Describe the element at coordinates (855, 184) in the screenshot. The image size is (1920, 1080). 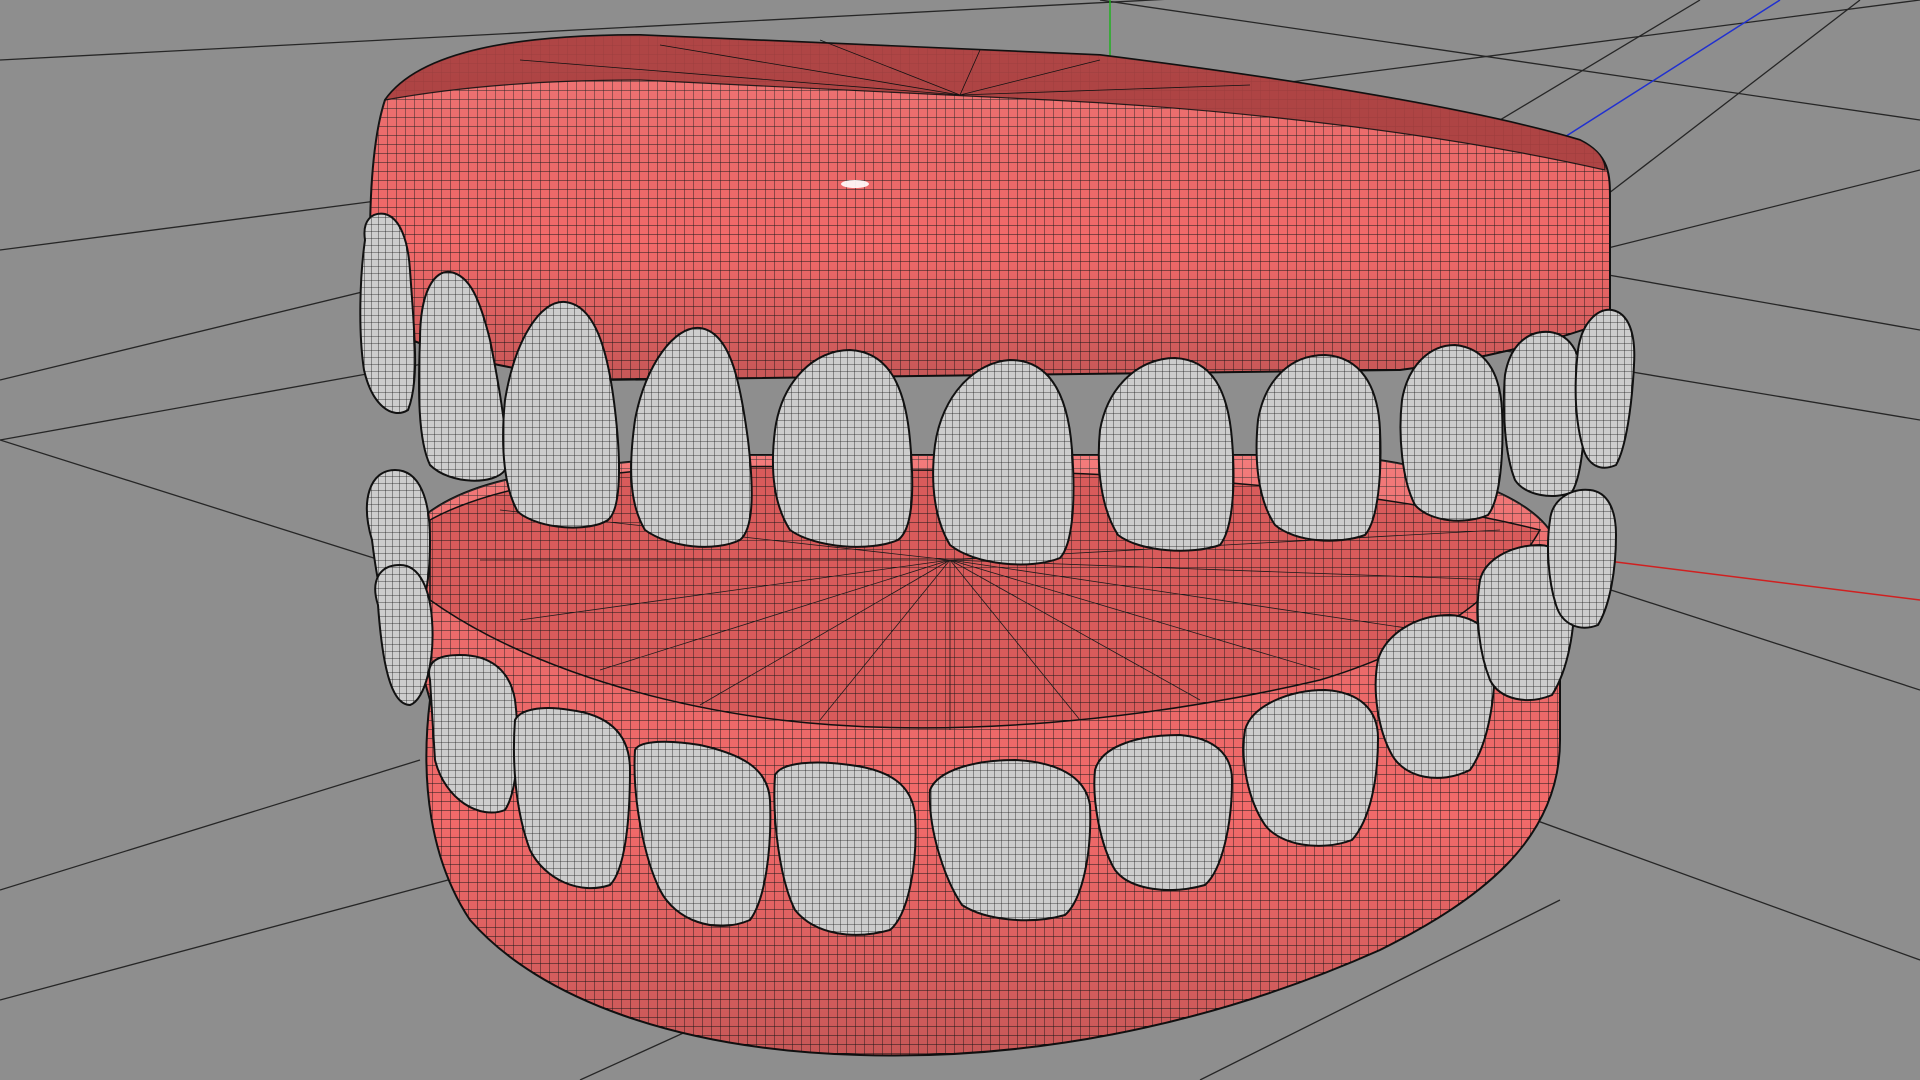
I see `specular-highlight` at that location.